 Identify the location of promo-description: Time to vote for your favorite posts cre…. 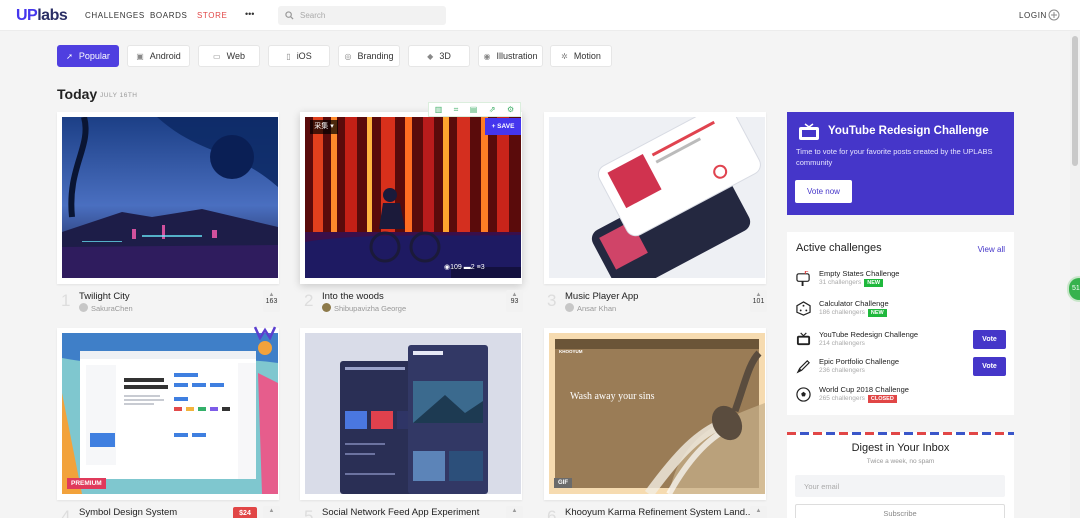
(894, 157).